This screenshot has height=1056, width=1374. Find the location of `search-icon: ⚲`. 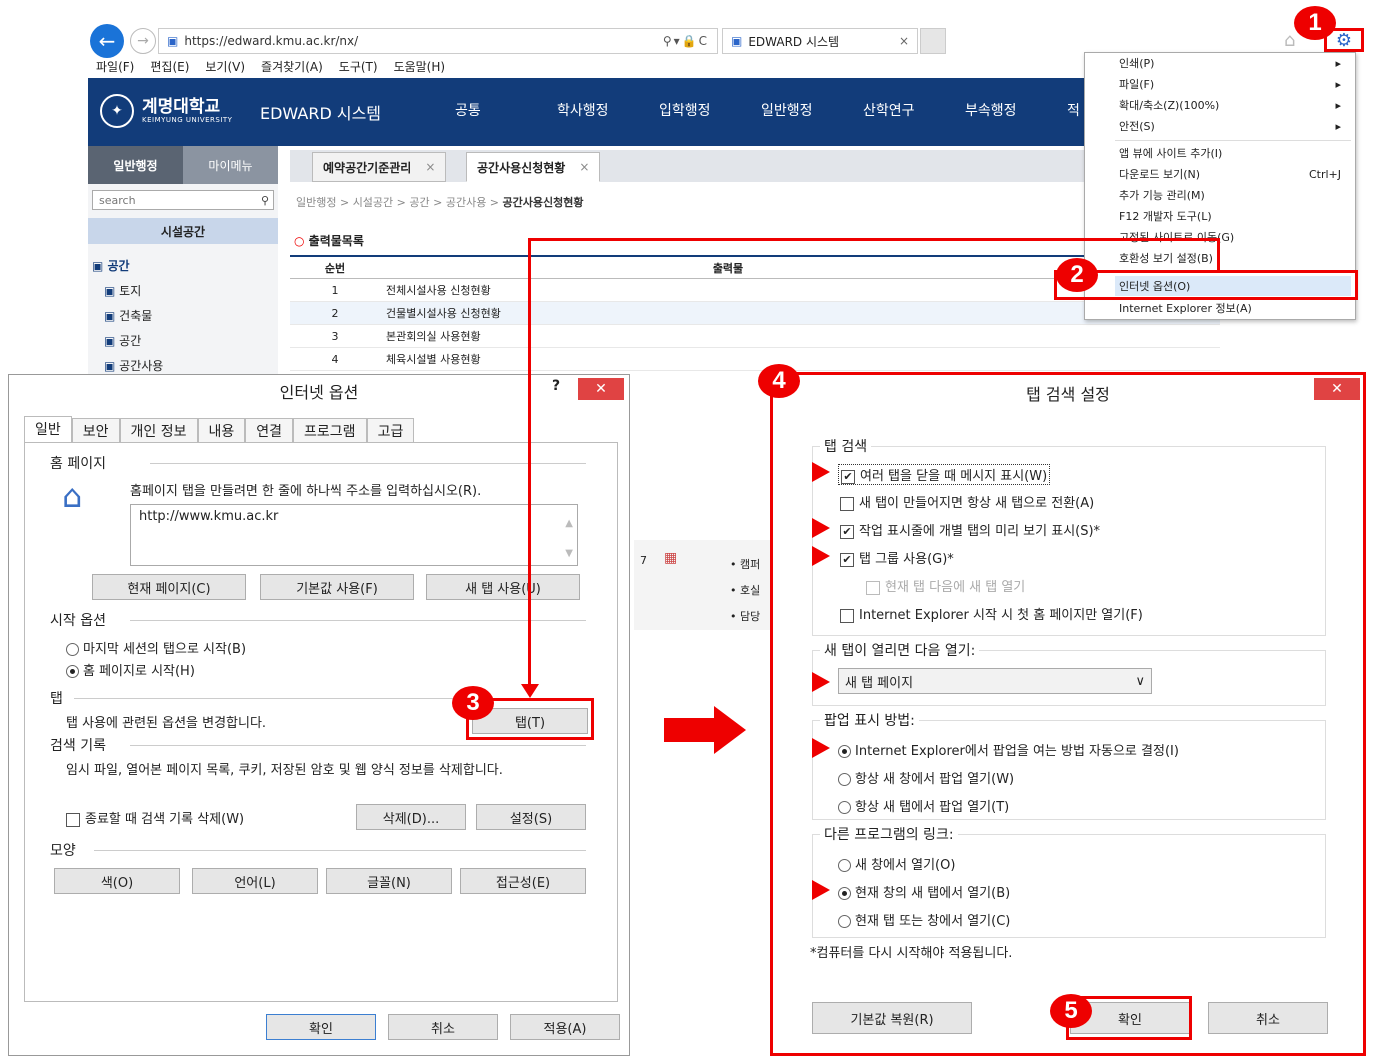

search-icon: ⚲ is located at coordinates (265, 200).